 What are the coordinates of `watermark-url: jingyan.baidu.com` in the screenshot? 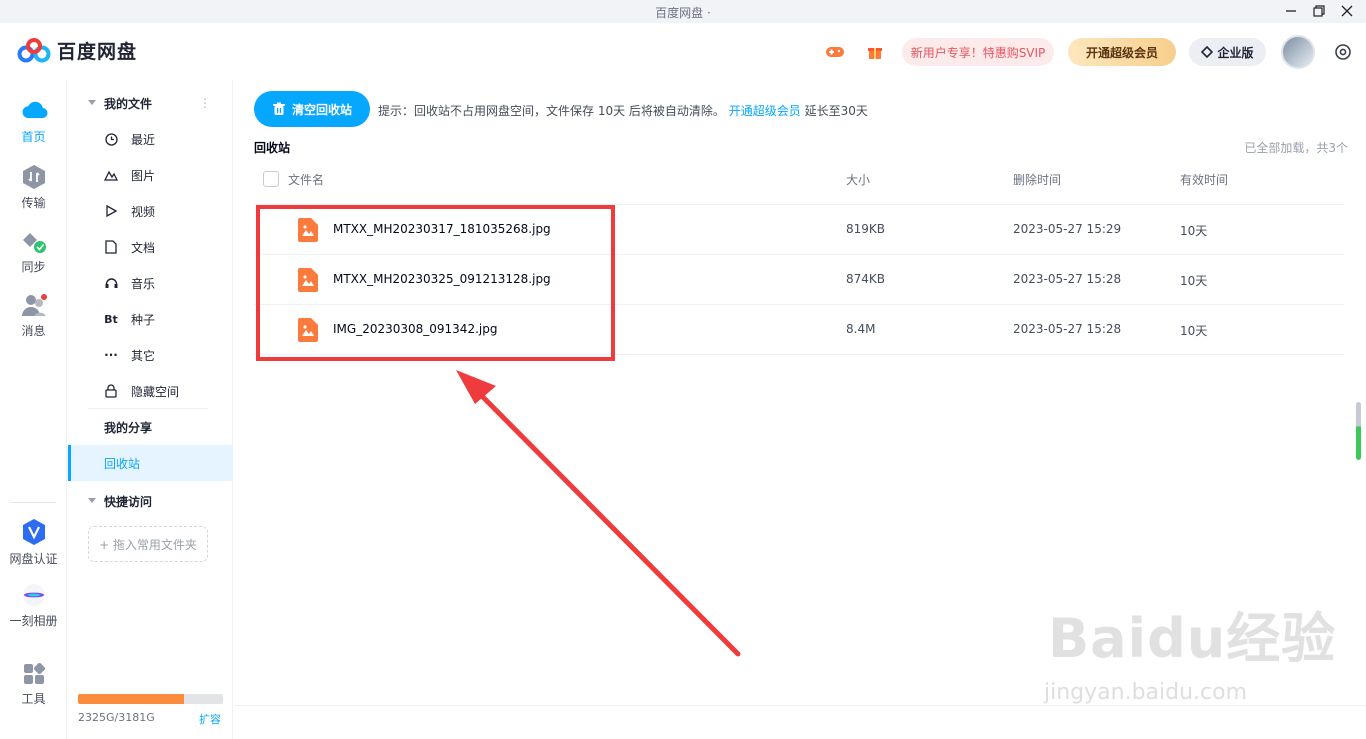 It's located at (1146, 692).